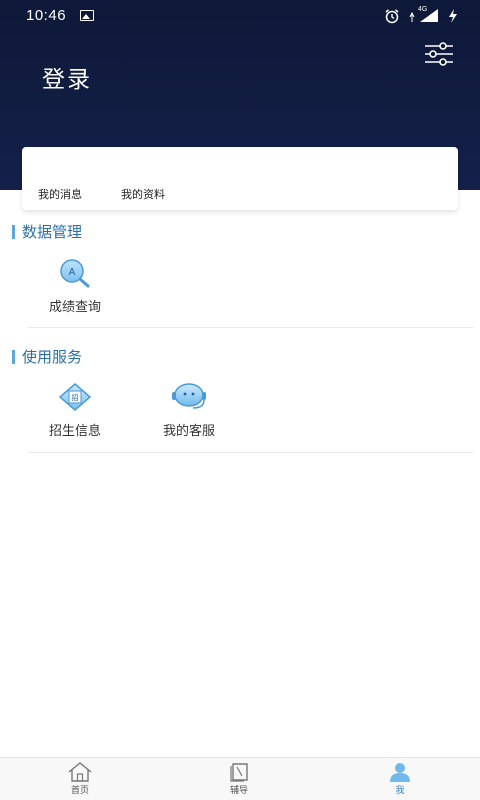 This screenshot has height=800, width=480. I want to click on tab-home: 首页, so click(80, 779).